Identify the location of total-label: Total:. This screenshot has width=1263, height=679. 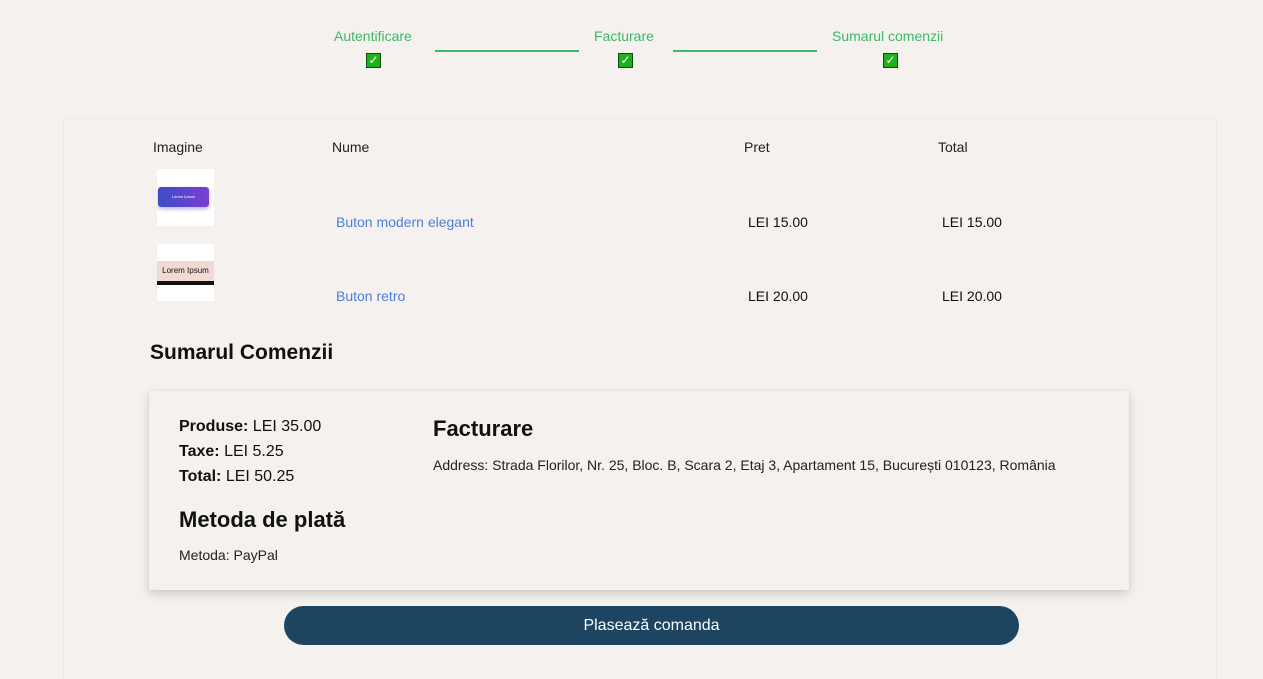
(200, 476).